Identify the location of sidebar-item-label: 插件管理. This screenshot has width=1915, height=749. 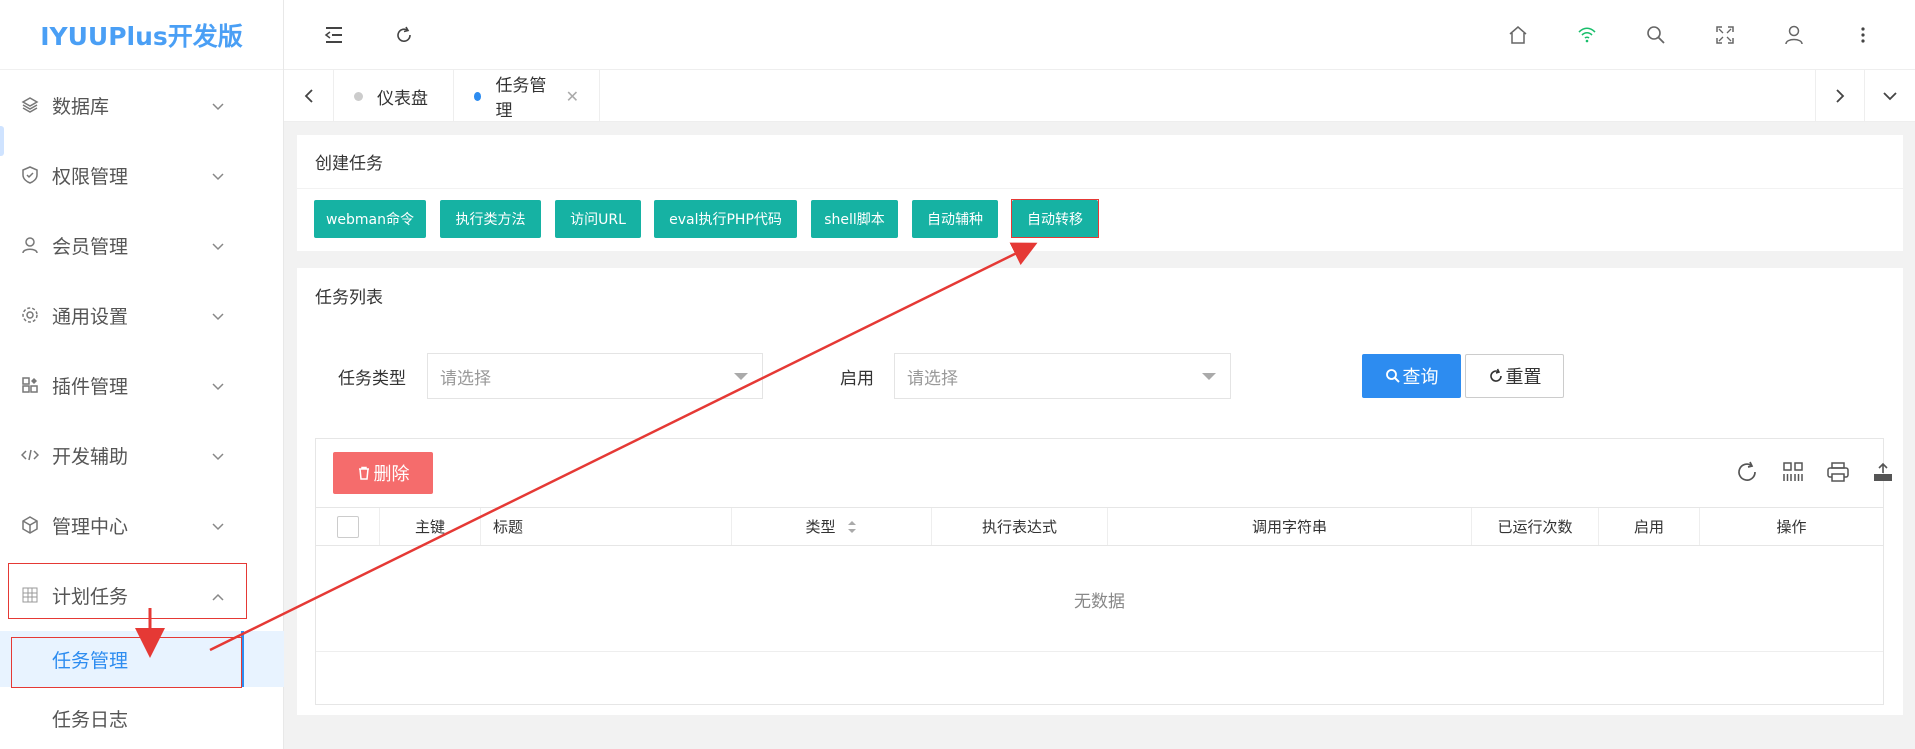
(90, 386).